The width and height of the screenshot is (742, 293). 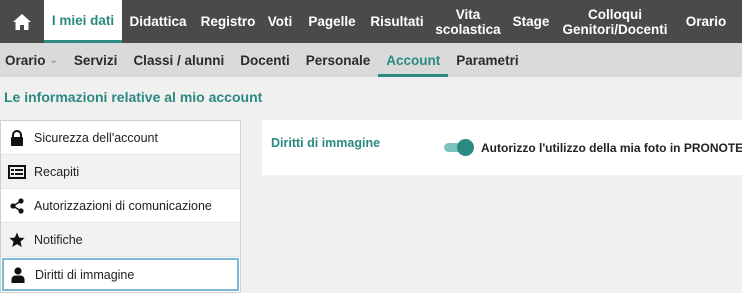 I want to click on subnav-item-label: Orario, so click(x=25, y=60).